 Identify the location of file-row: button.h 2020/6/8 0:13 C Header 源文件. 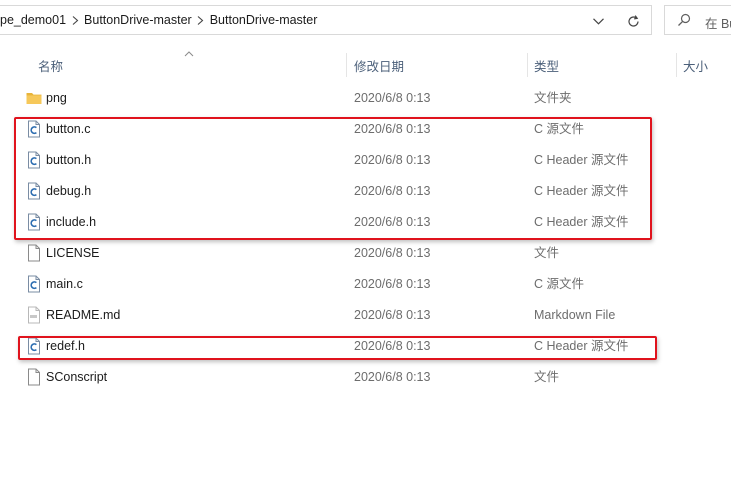
(365, 160).